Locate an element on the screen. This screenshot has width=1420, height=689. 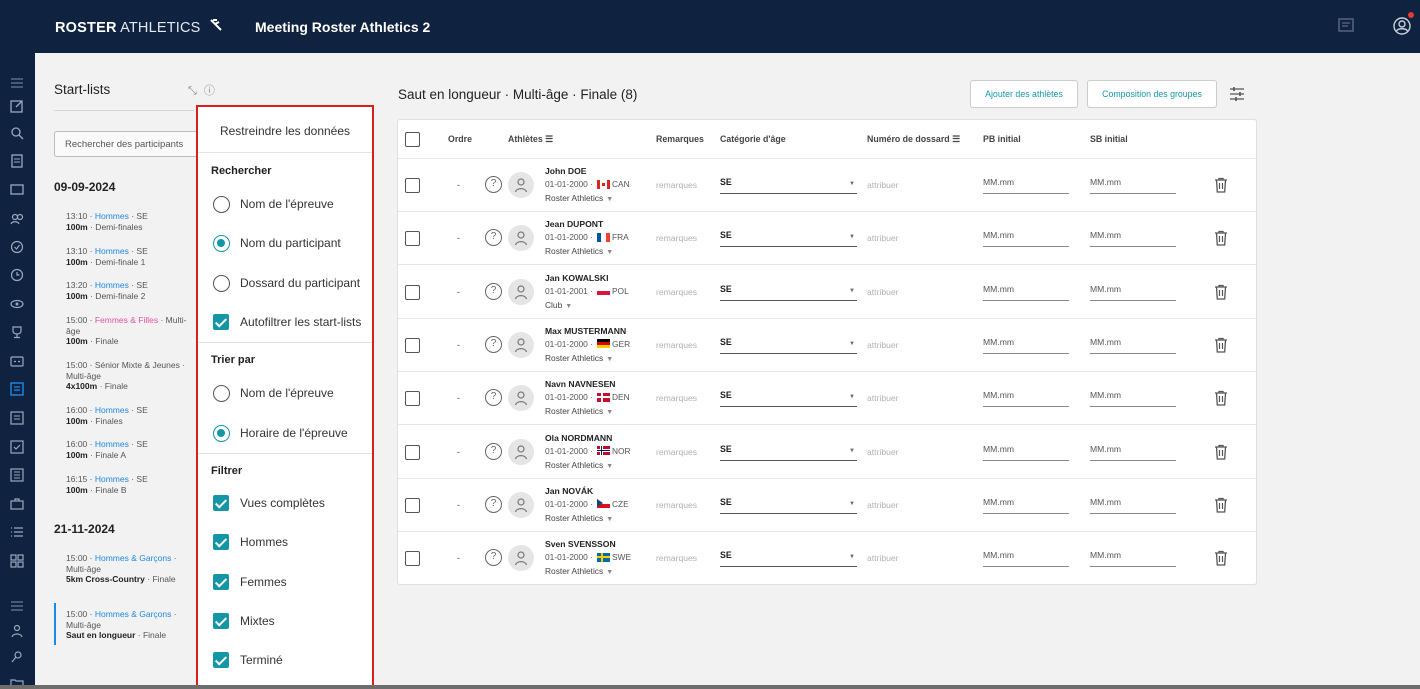
menu-secondary-icon is located at coordinates (17, 606).